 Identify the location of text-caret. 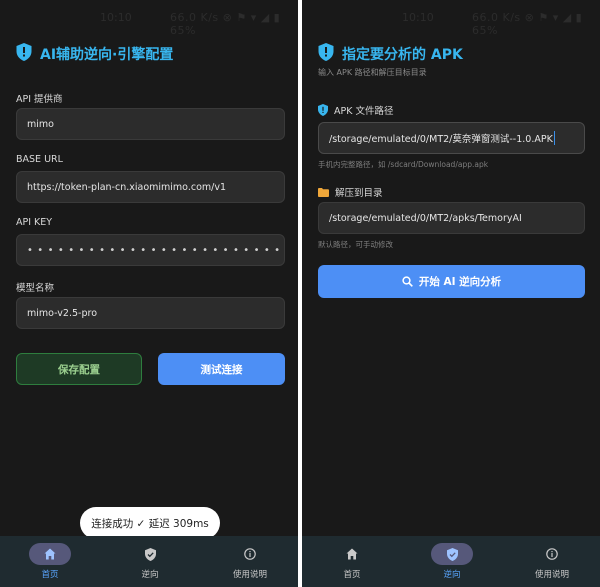
(554, 138).